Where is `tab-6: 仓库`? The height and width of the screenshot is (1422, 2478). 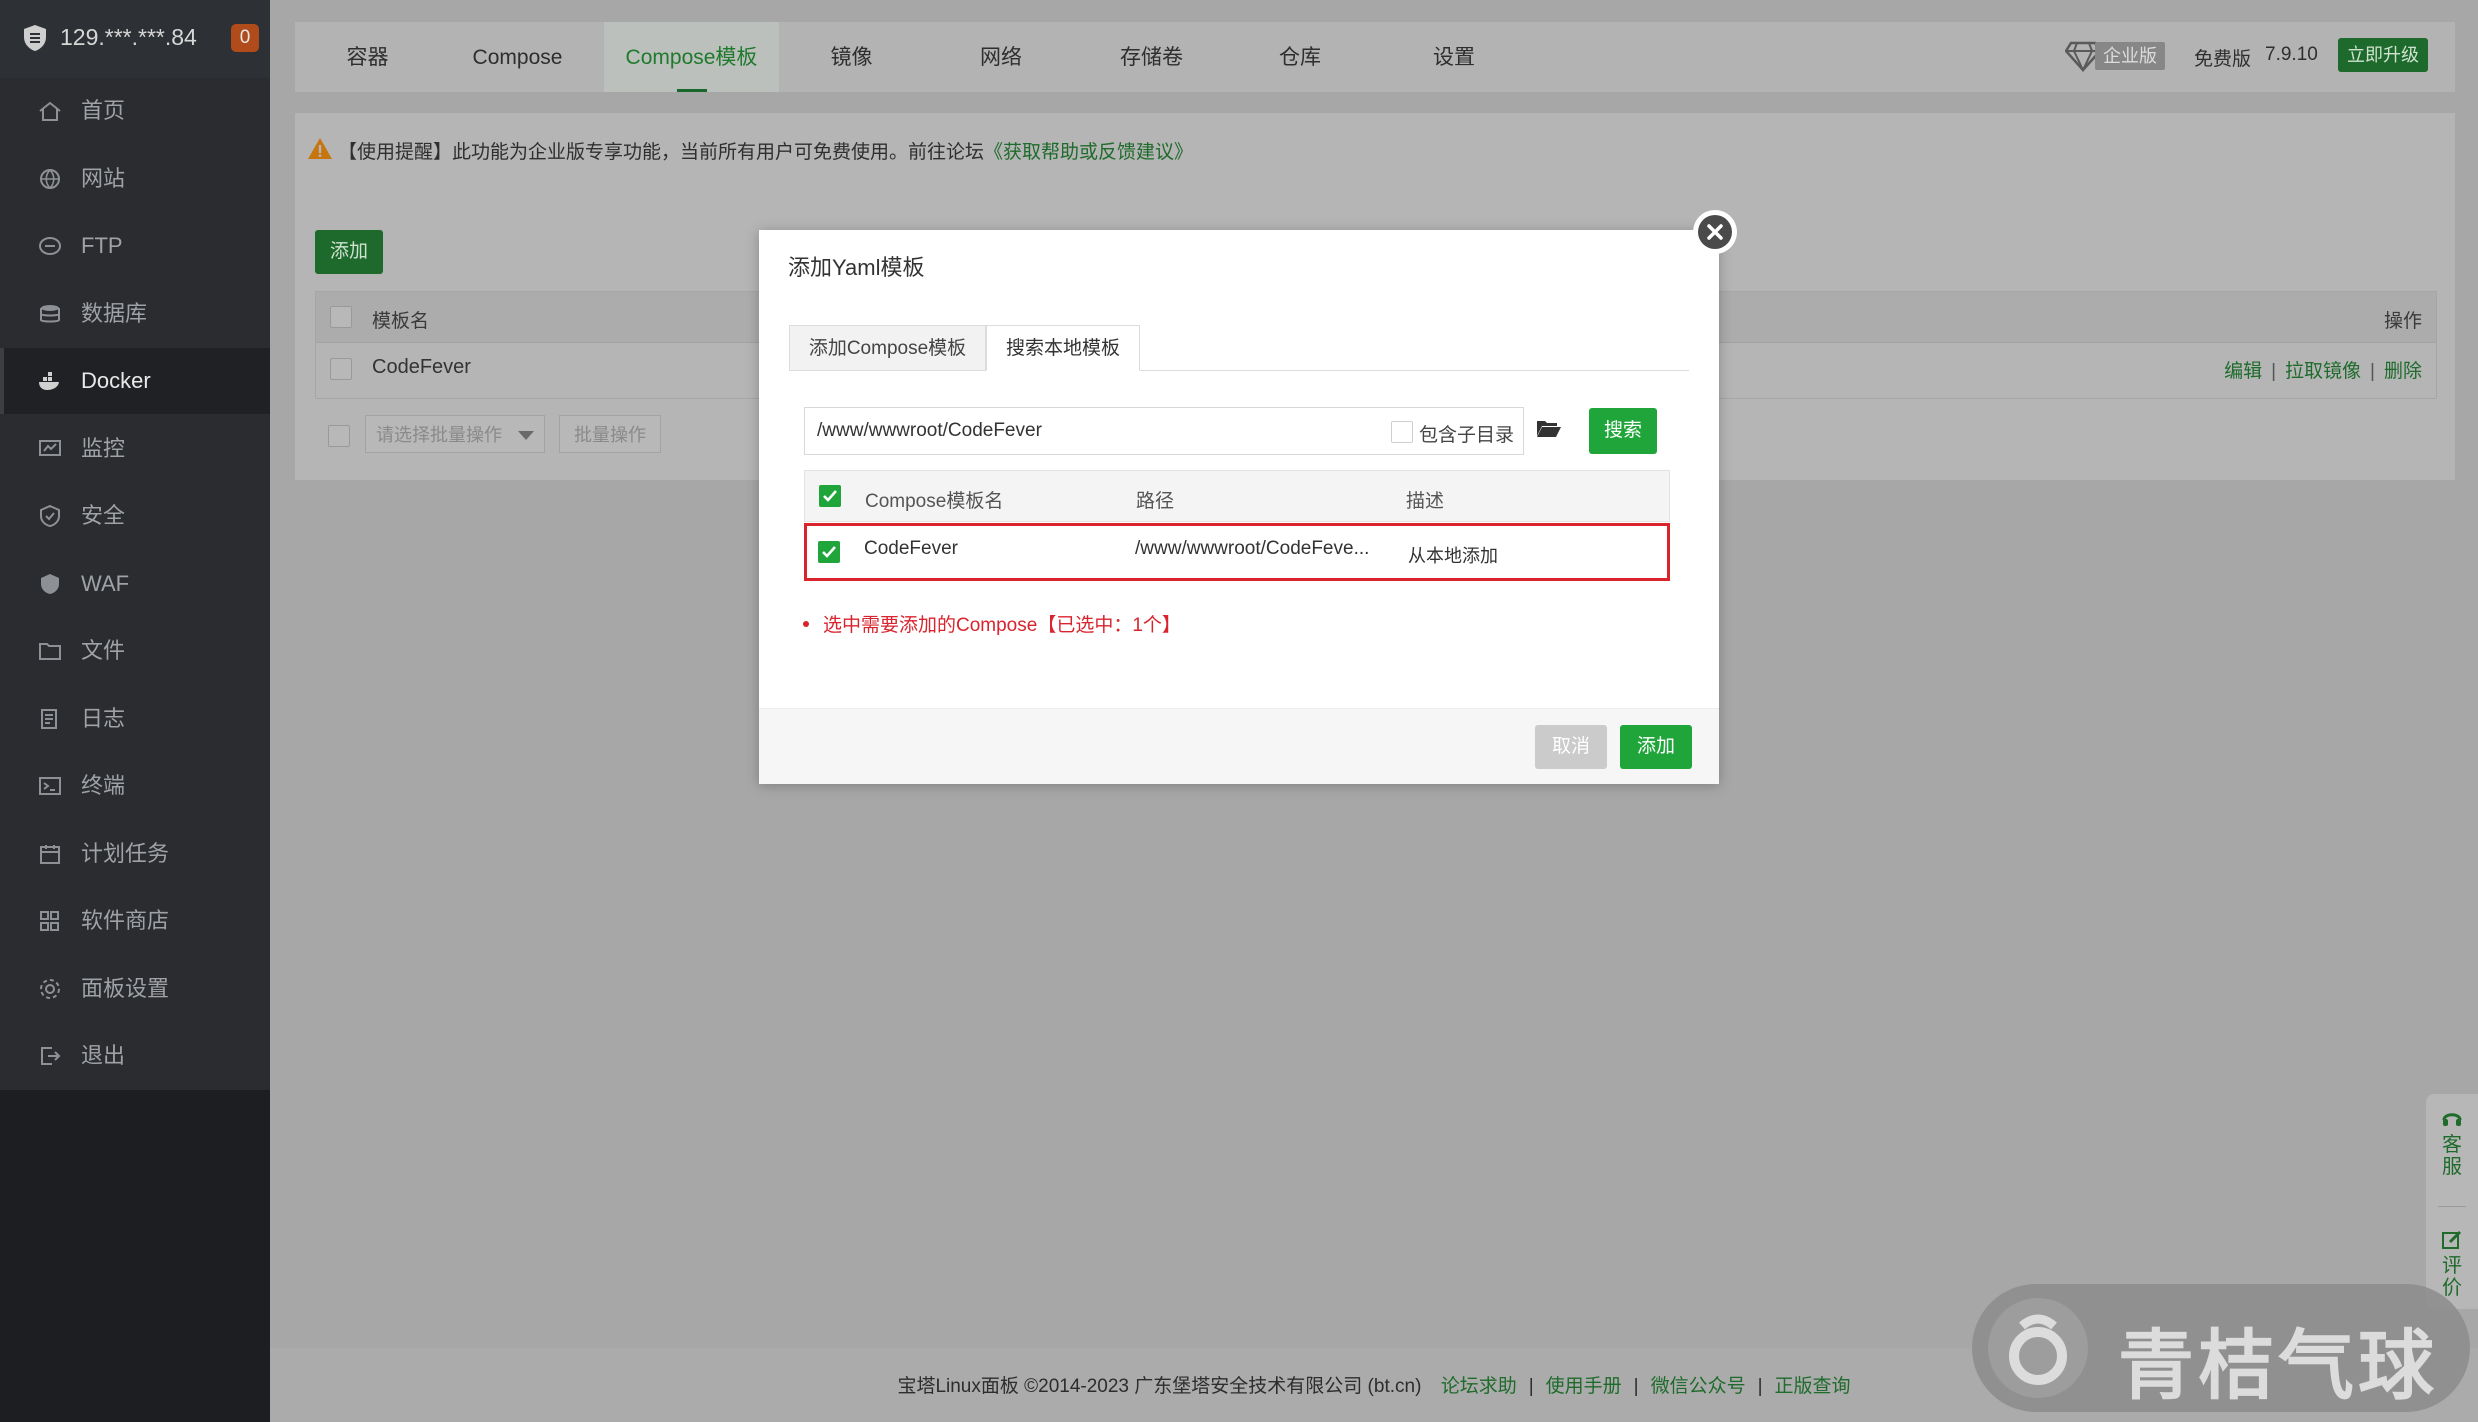 tab-6: 仓库 is located at coordinates (1300, 57).